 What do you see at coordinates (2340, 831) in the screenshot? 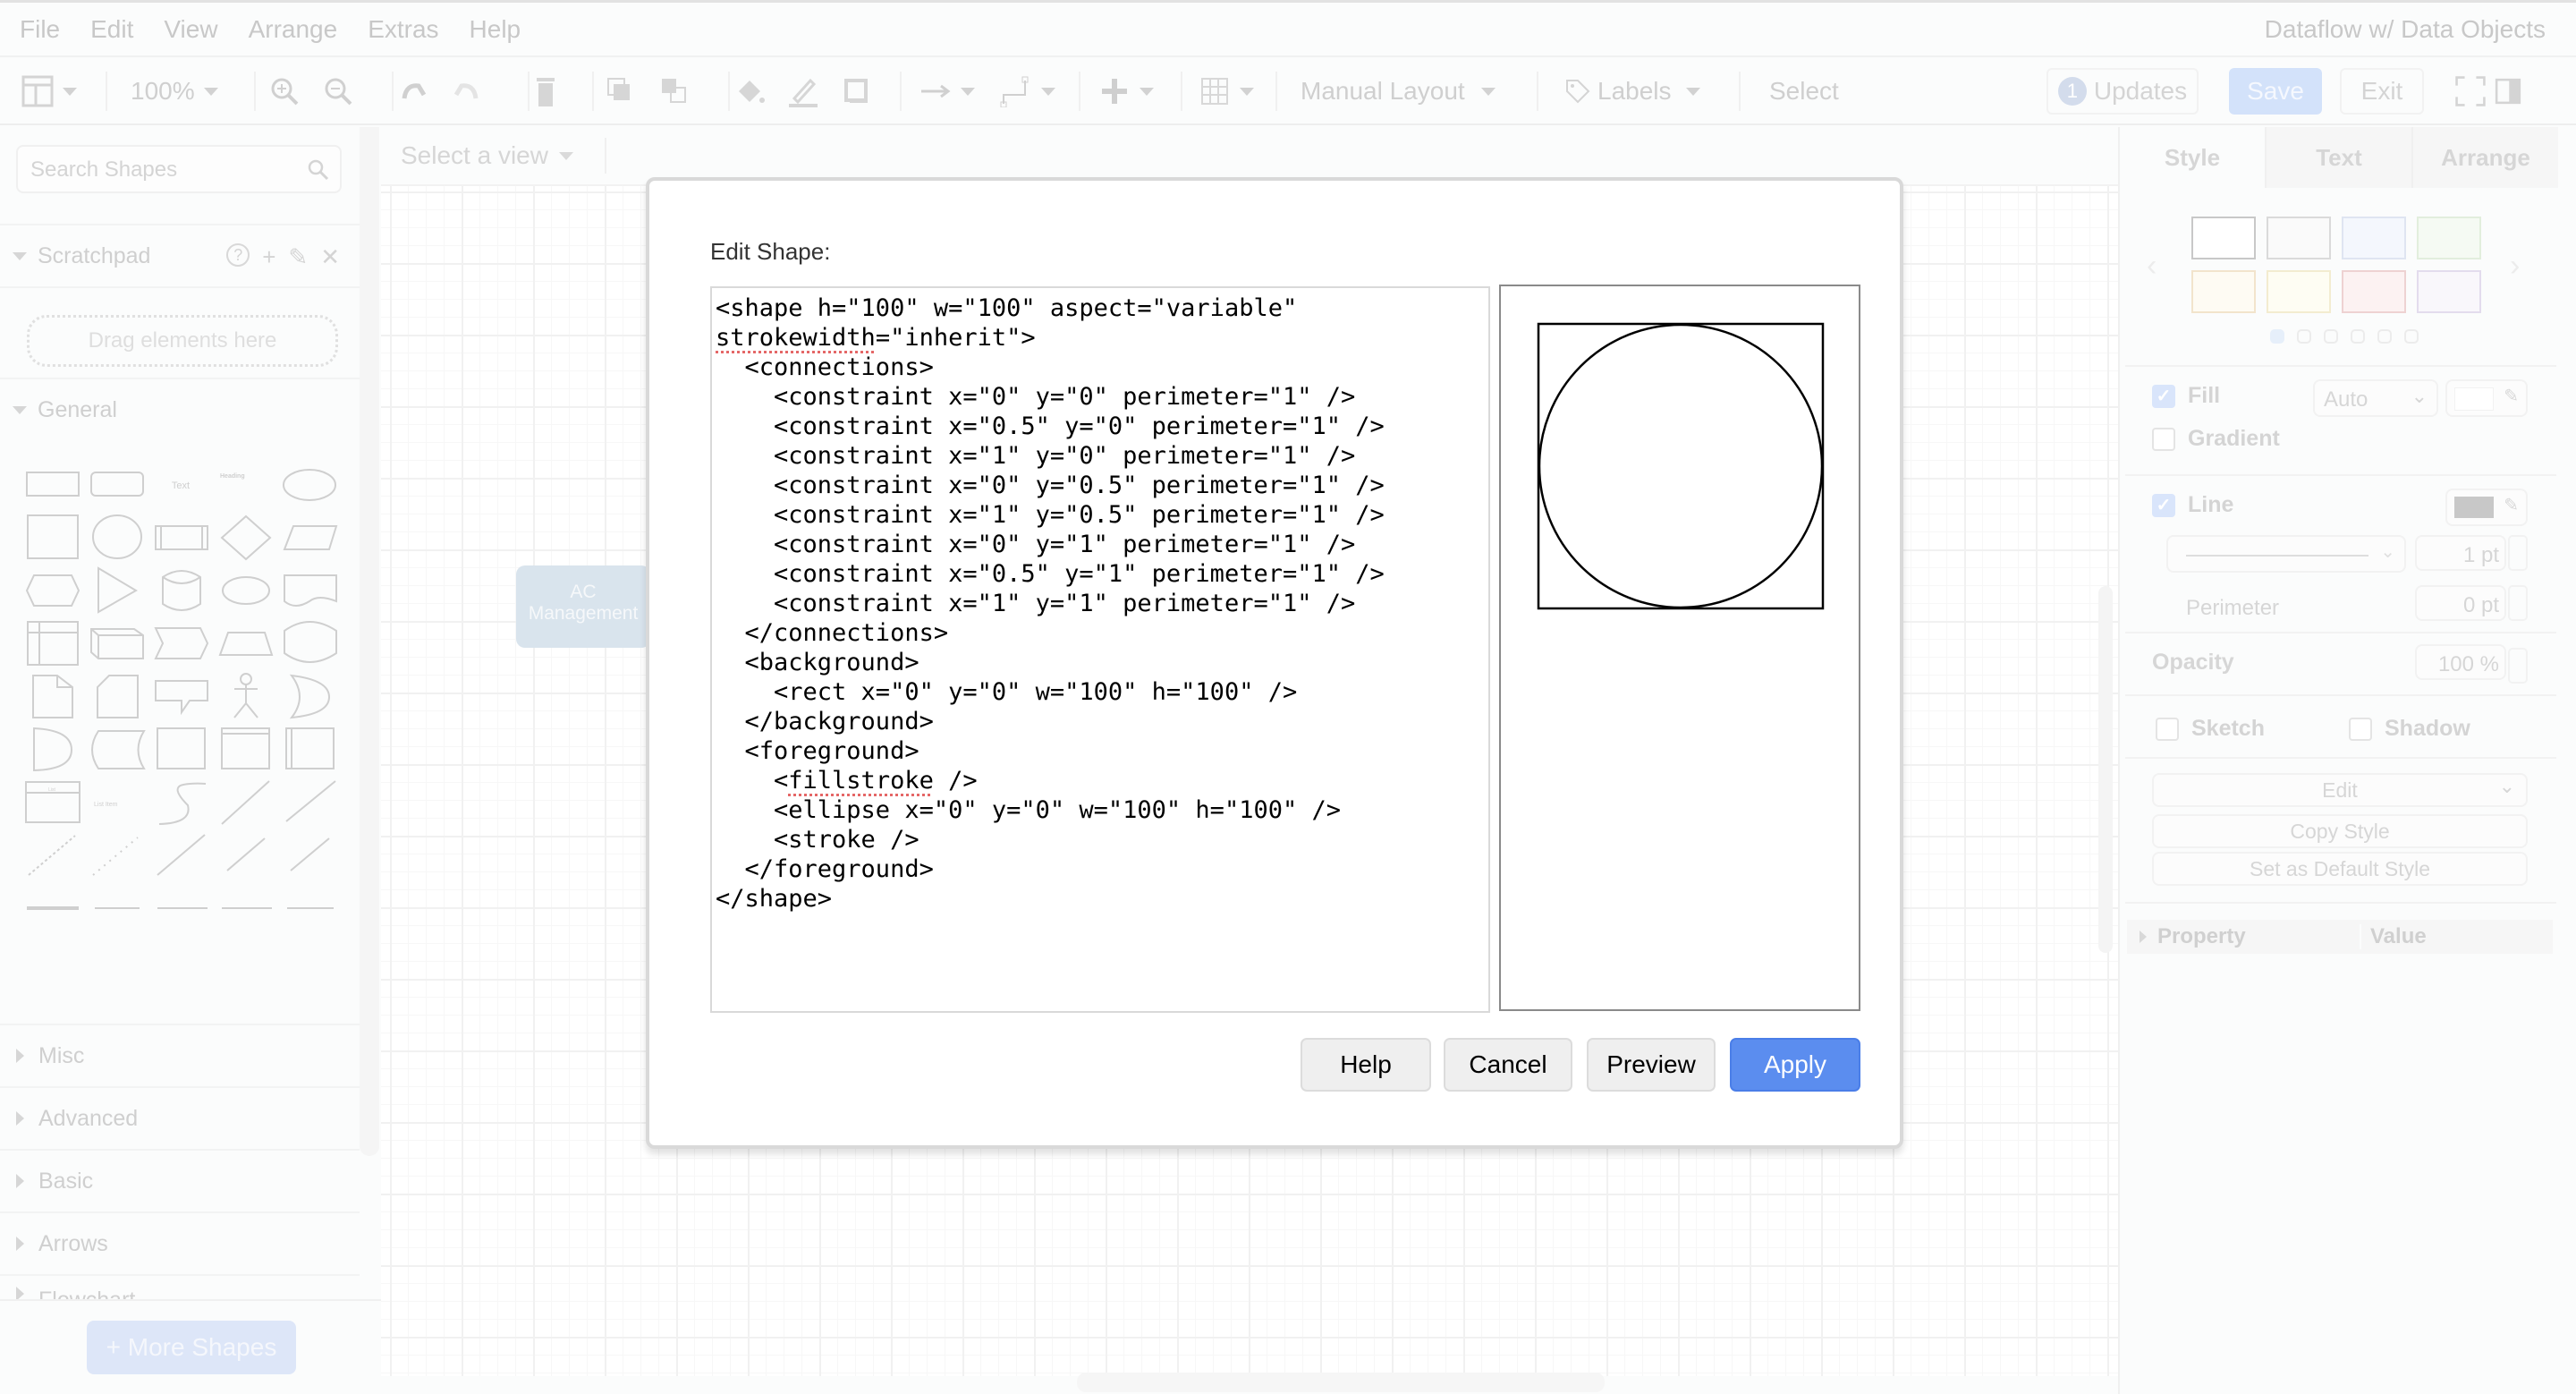
I see `copy-style-button: Copy Style` at bounding box center [2340, 831].